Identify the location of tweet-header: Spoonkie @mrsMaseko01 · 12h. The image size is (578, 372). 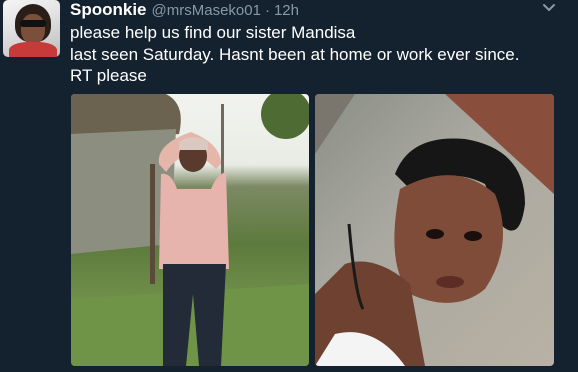
(184, 10).